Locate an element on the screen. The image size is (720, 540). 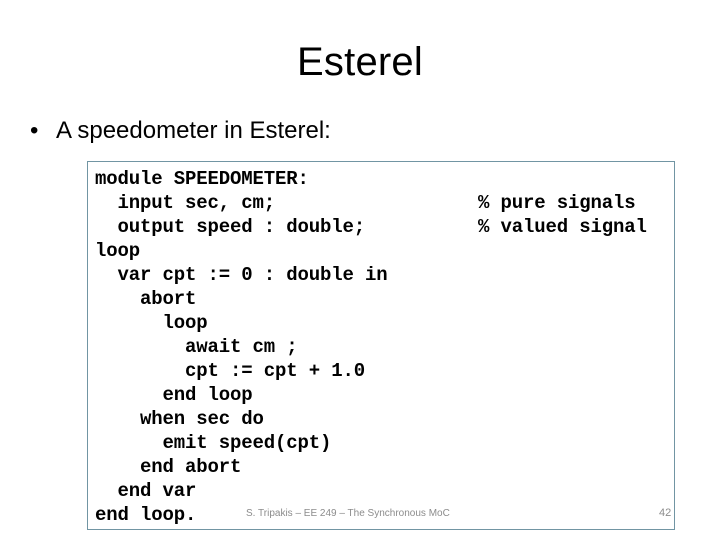
code-line-text: end var is located at coordinates (146, 491).